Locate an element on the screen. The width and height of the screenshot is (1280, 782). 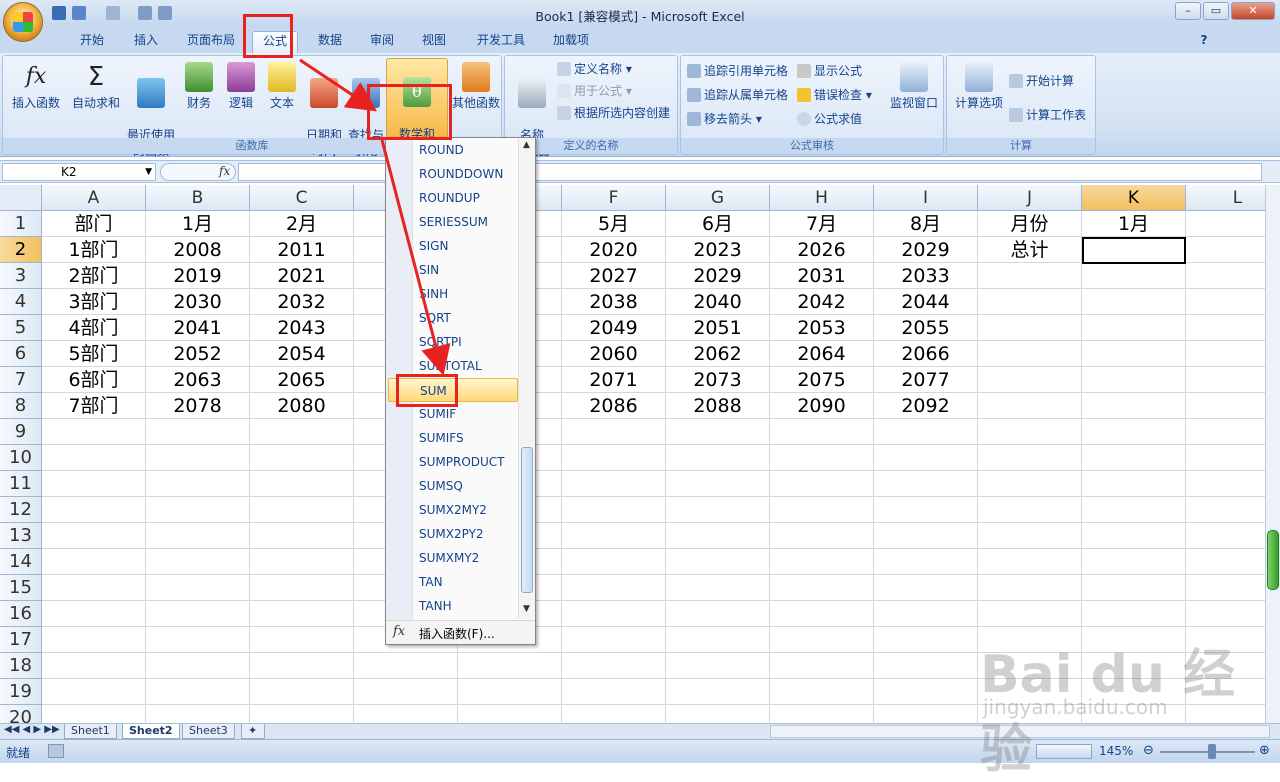
cell-k9 is located at coordinates (1134, 432).